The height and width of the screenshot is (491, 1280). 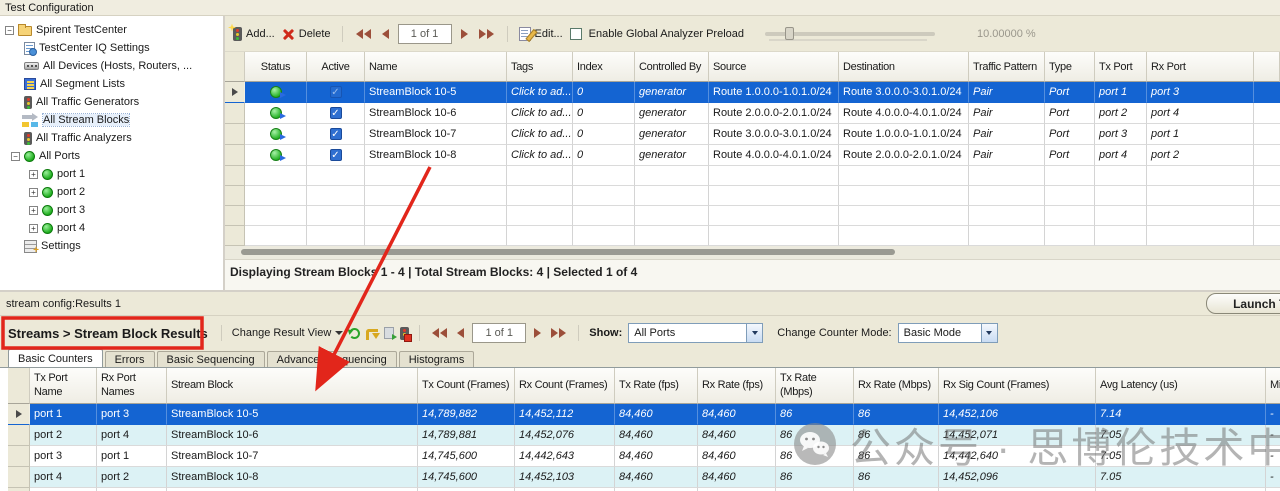 I want to click on tab-advanced-sequencing: Advanced Sequencing, so click(x=331, y=359).